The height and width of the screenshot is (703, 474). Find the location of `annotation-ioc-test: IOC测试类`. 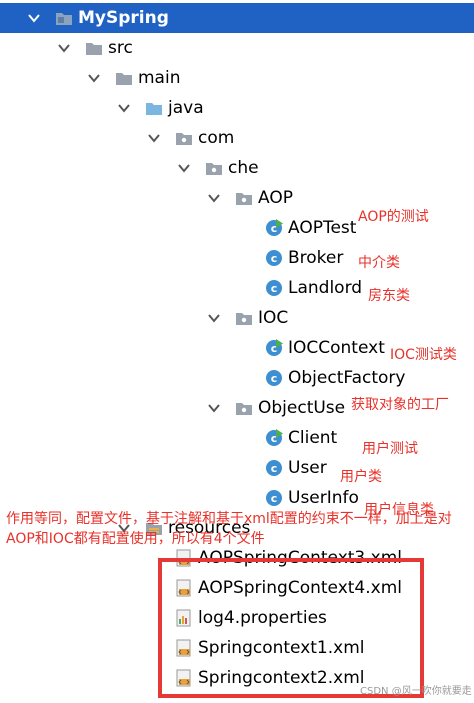

annotation-ioc-test: IOC测试类 is located at coordinates (423, 355).